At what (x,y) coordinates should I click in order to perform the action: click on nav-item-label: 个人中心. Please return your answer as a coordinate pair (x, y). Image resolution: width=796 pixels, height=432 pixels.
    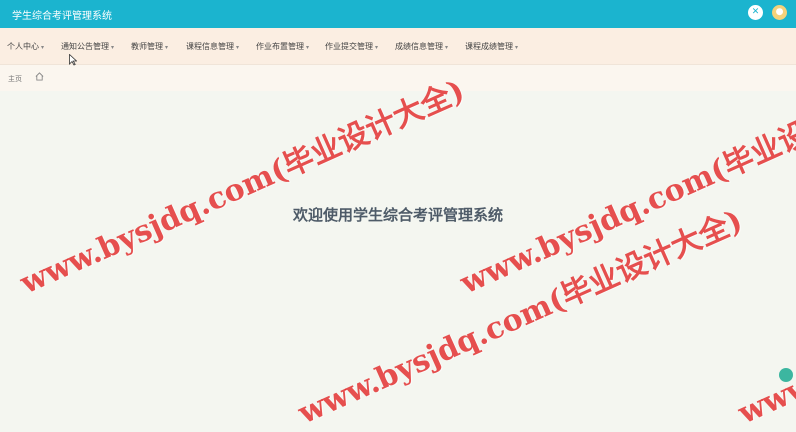
    Looking at the image, I should click on (23, 46).